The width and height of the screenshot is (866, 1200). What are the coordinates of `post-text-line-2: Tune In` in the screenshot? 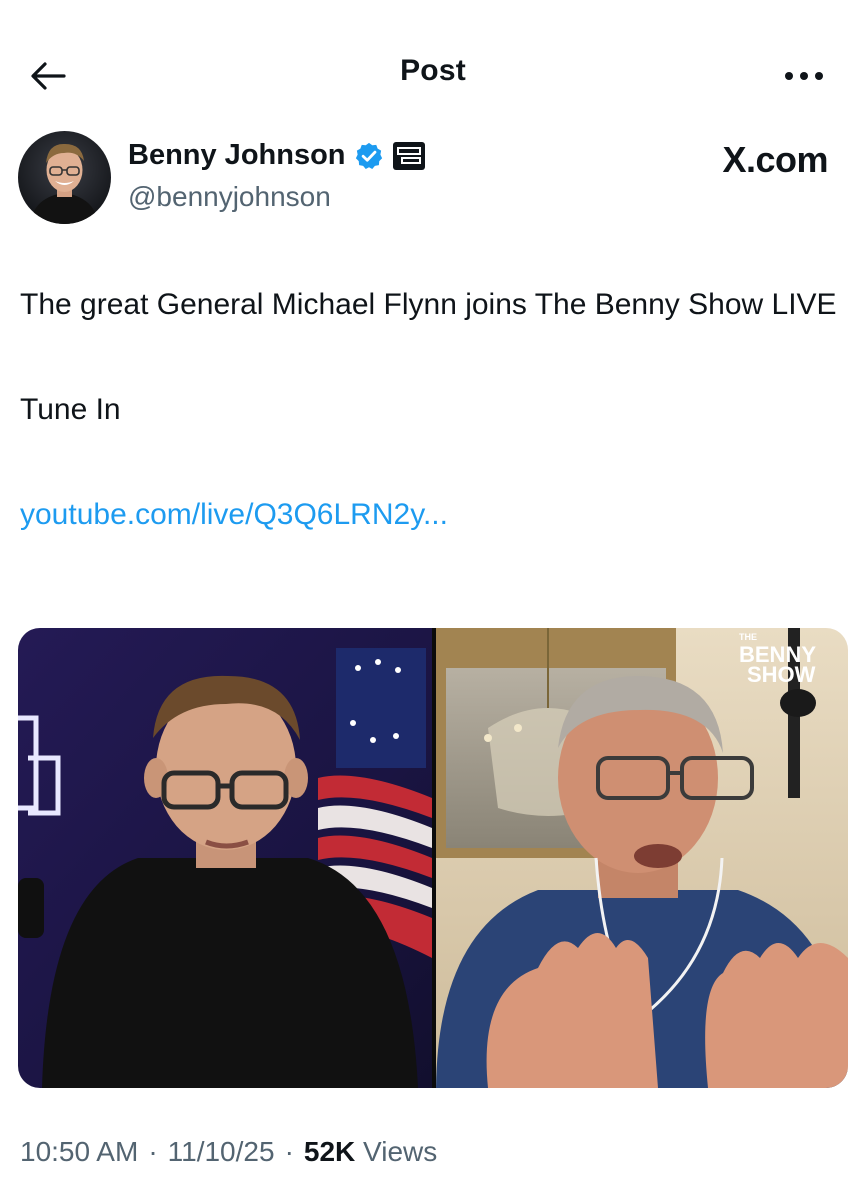 It's located at (70, 409).